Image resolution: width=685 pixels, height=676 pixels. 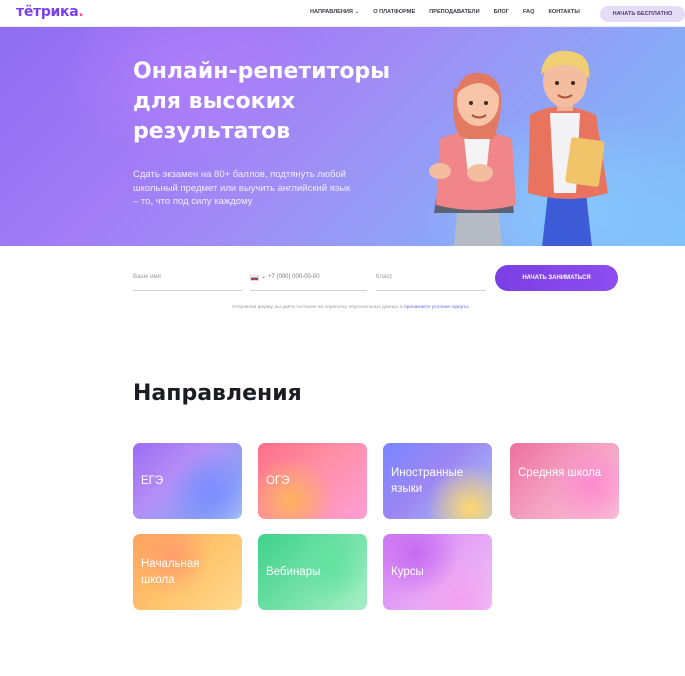 I want to click on policy-link: принимаете условия оферты, so click(x=436, y=307).